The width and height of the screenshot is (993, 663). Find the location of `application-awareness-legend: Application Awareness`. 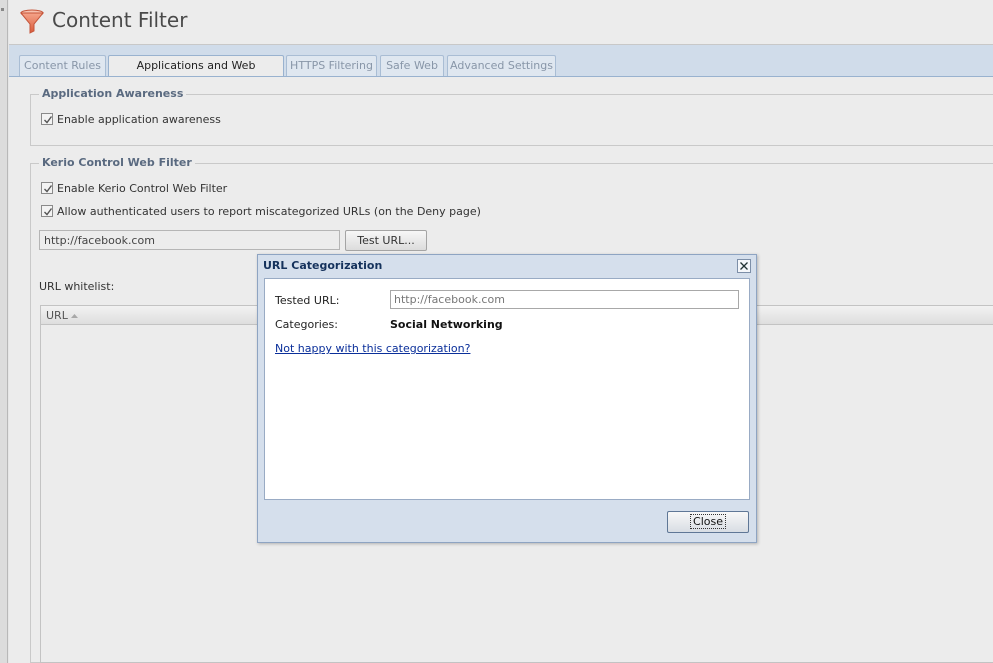

application-awareness-legend: Application Awareness is located at coordinates (113, 93).